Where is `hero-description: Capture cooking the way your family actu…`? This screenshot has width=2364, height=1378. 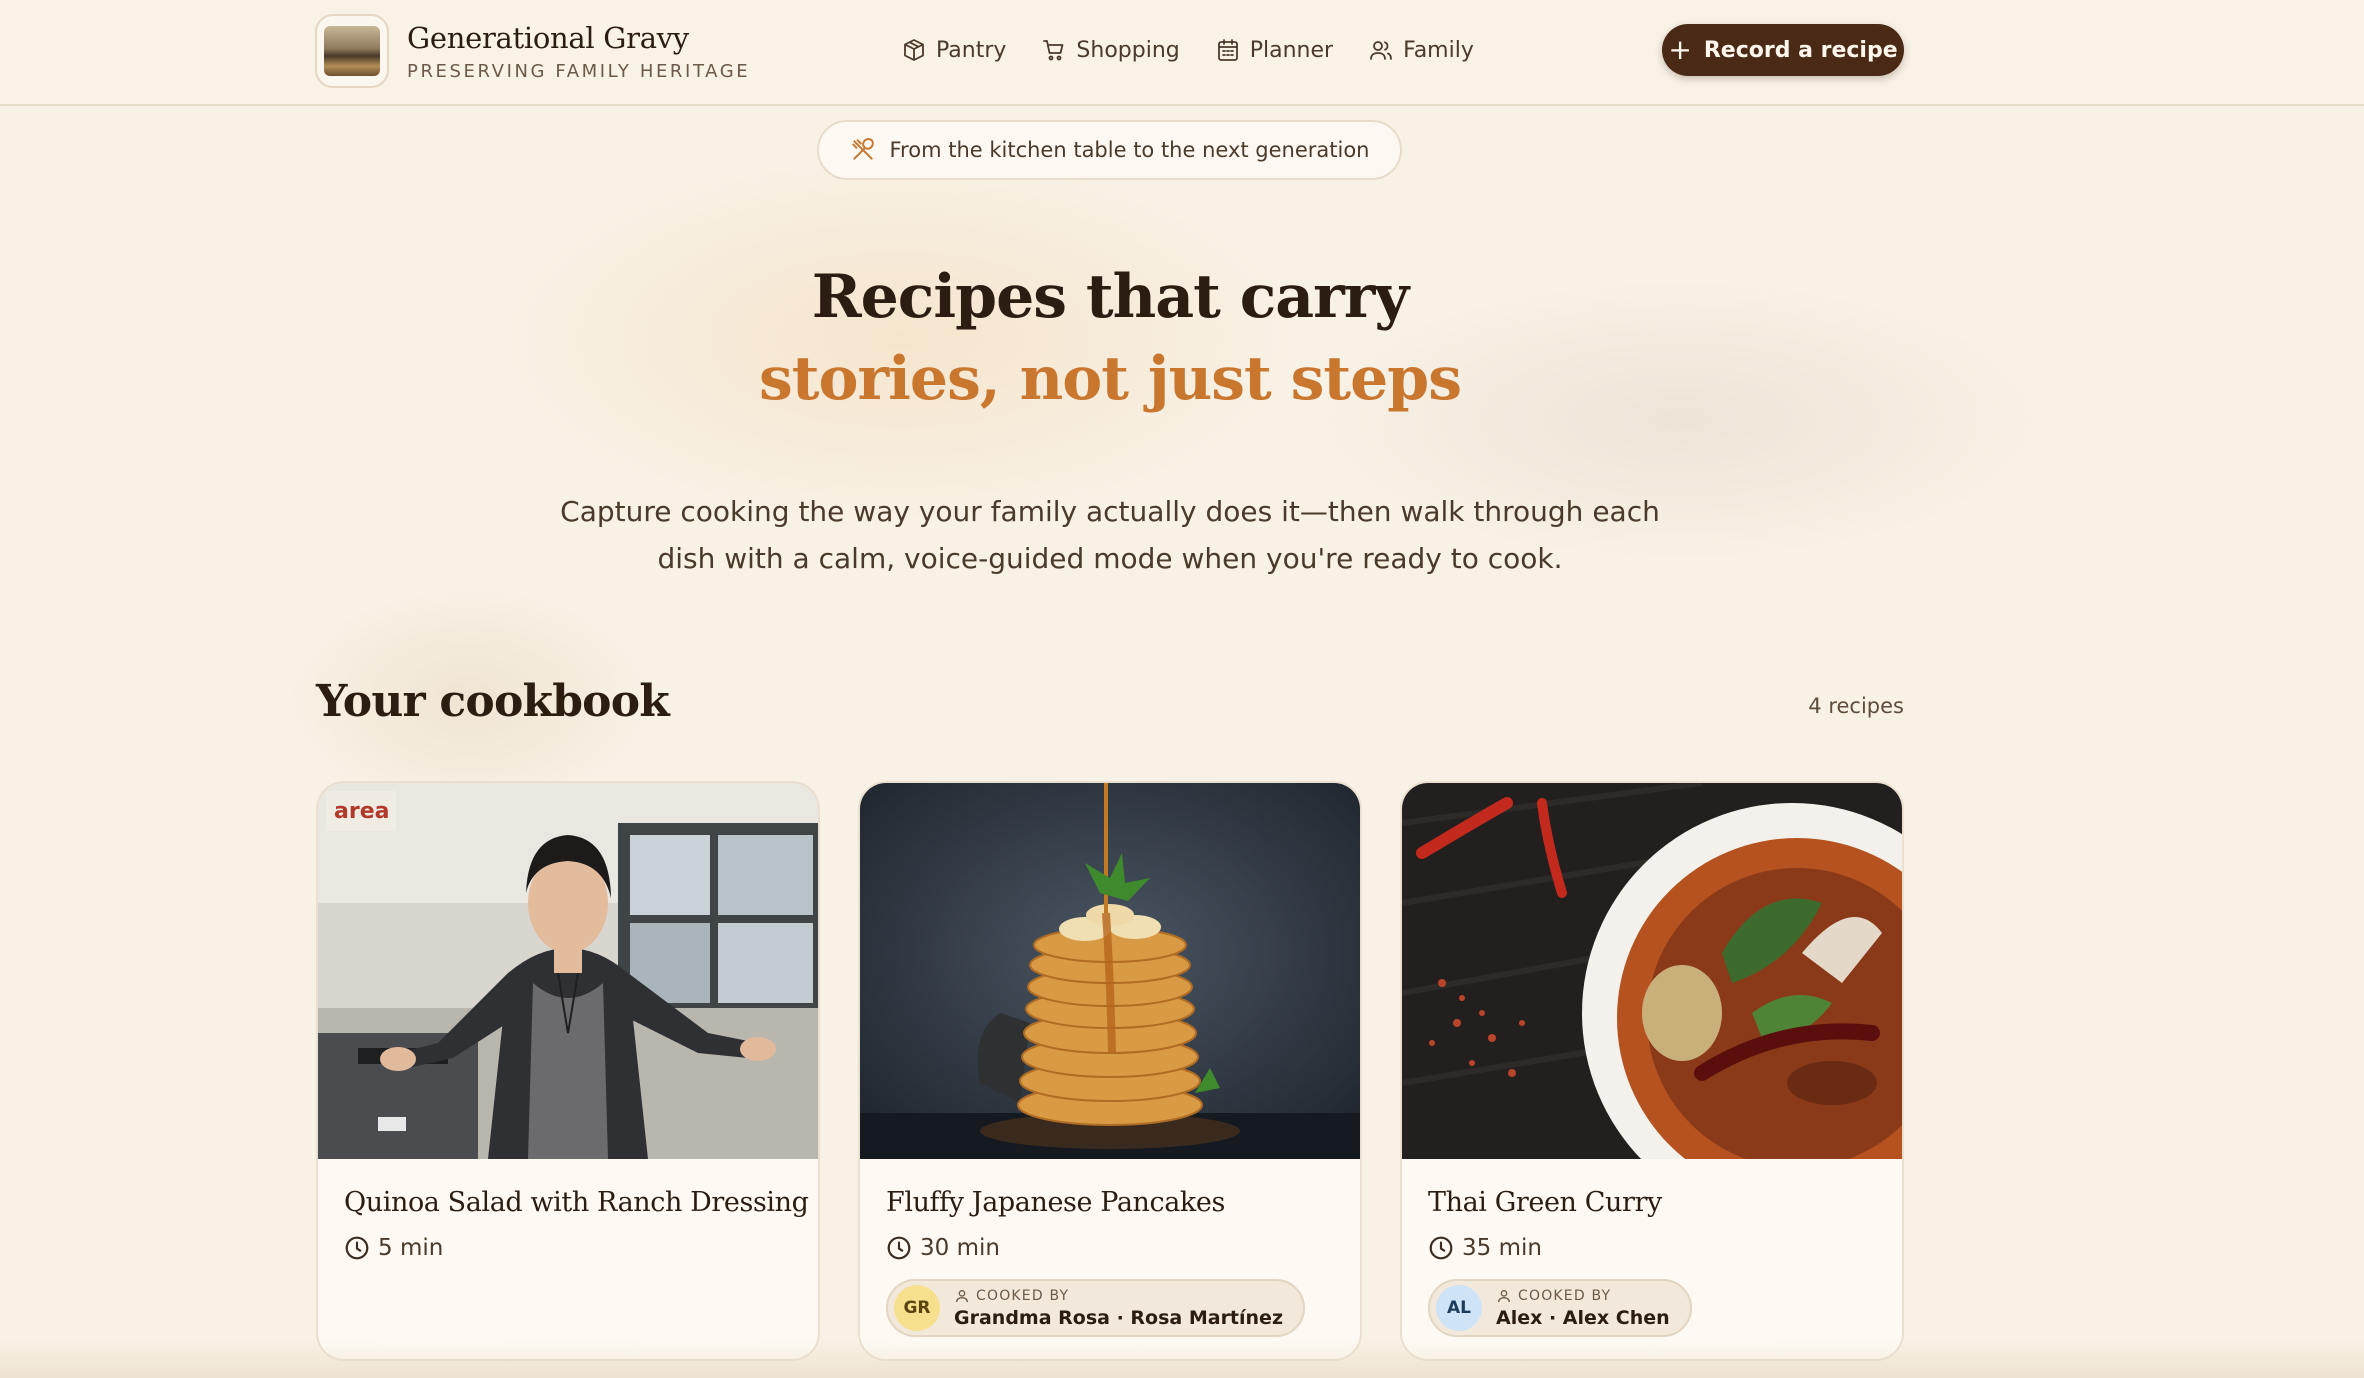 hero-description: Capture cooking the way your family actu… is located at coordinates (1110, 535).